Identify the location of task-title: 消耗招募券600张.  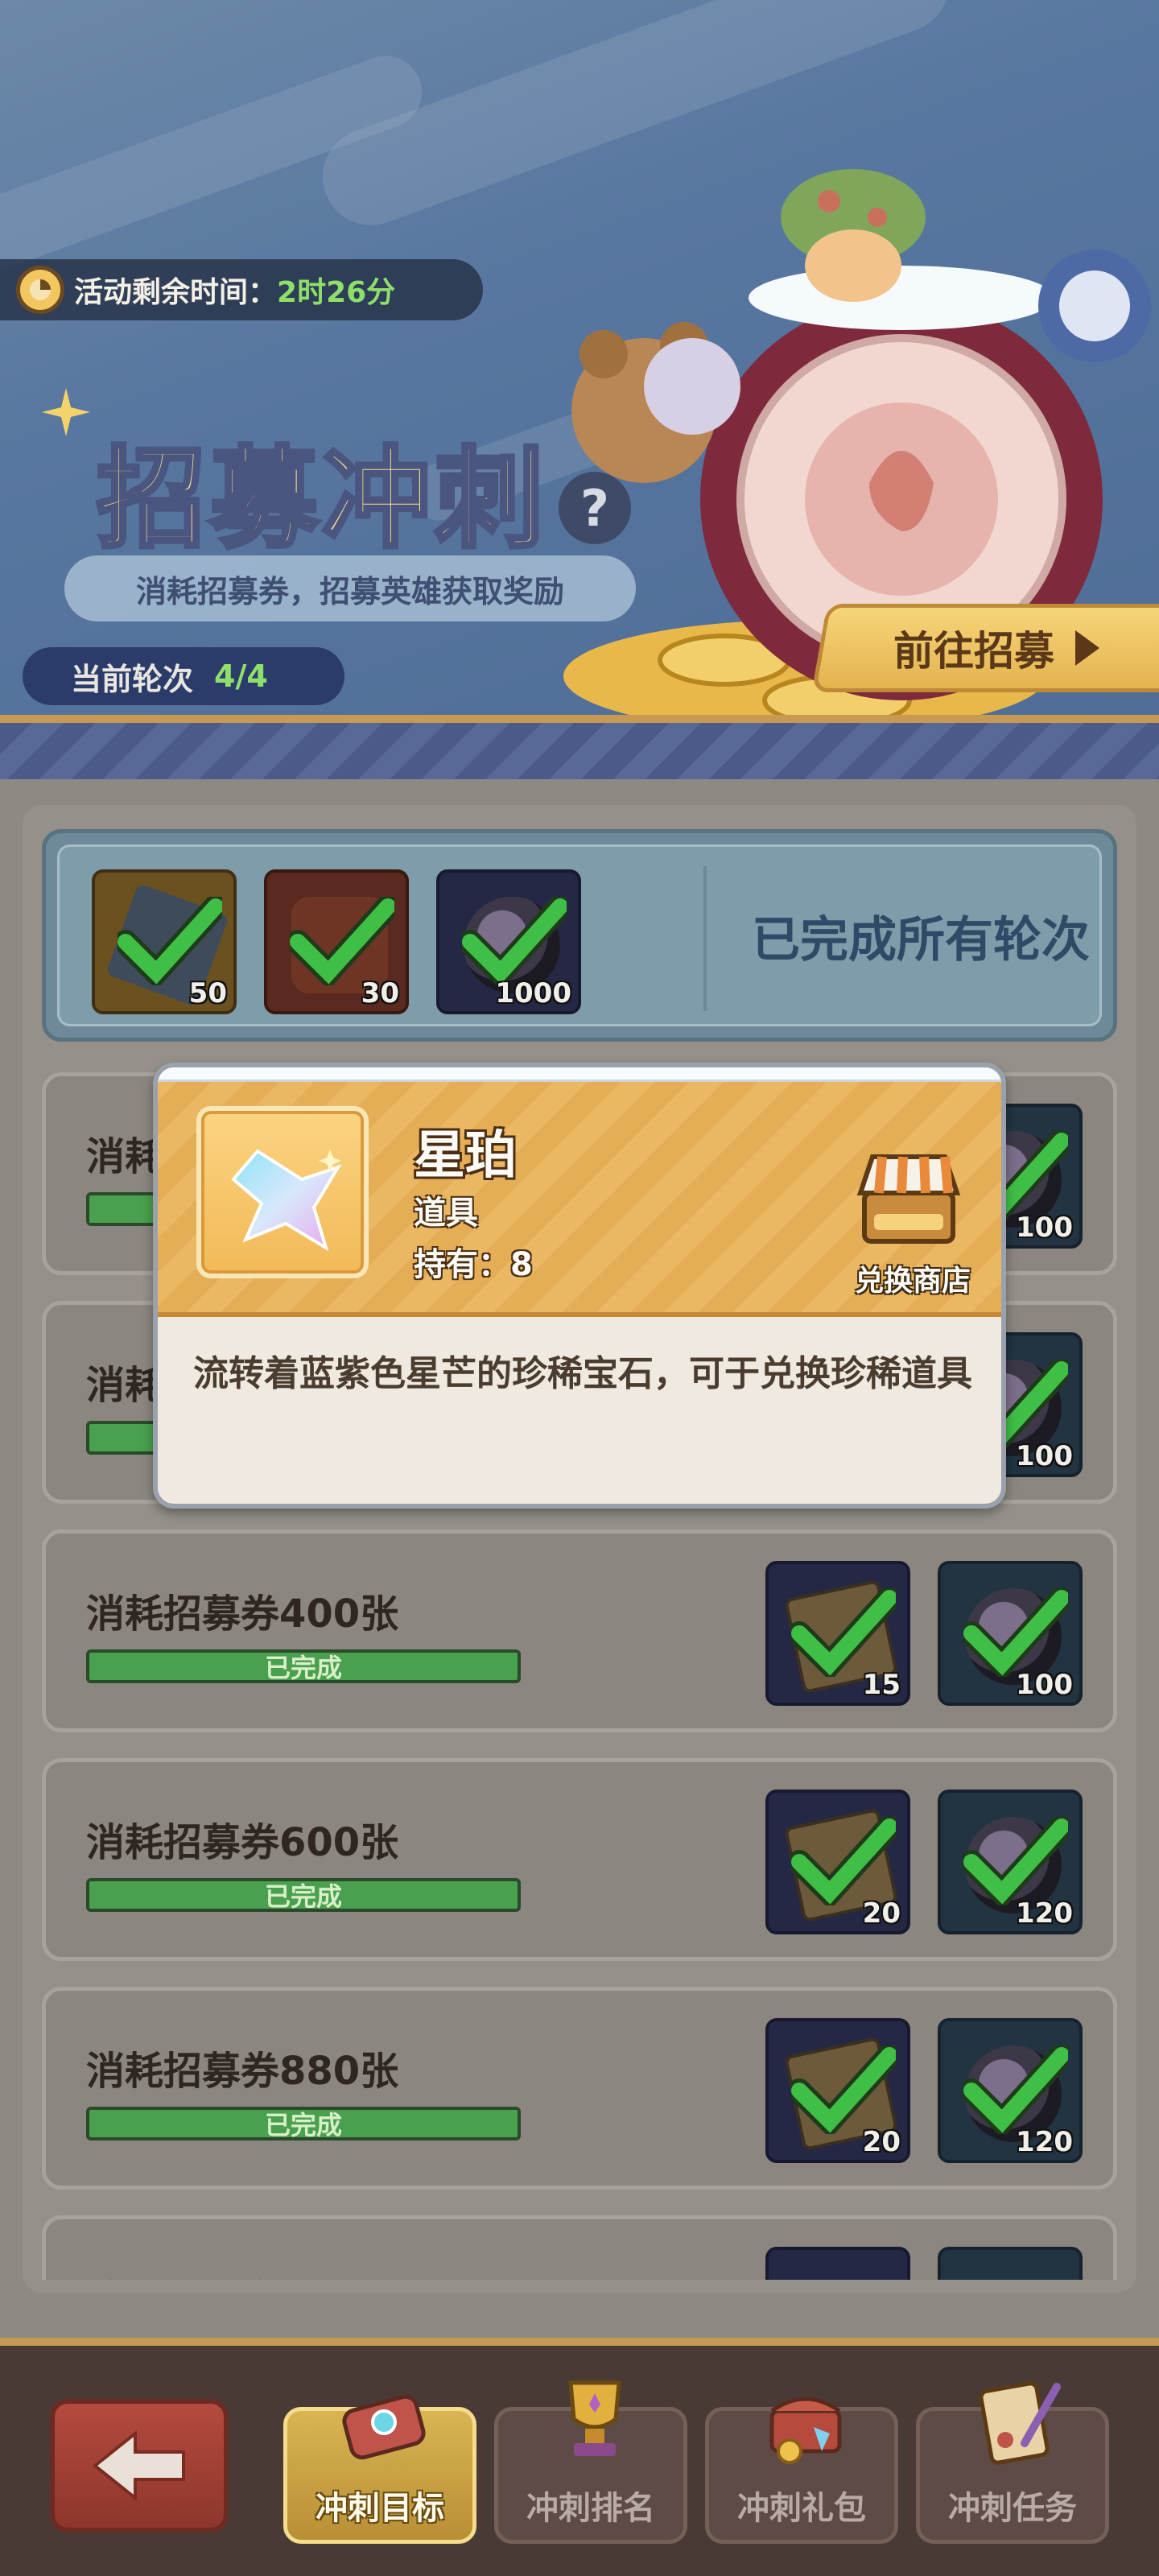
(242, 1842).